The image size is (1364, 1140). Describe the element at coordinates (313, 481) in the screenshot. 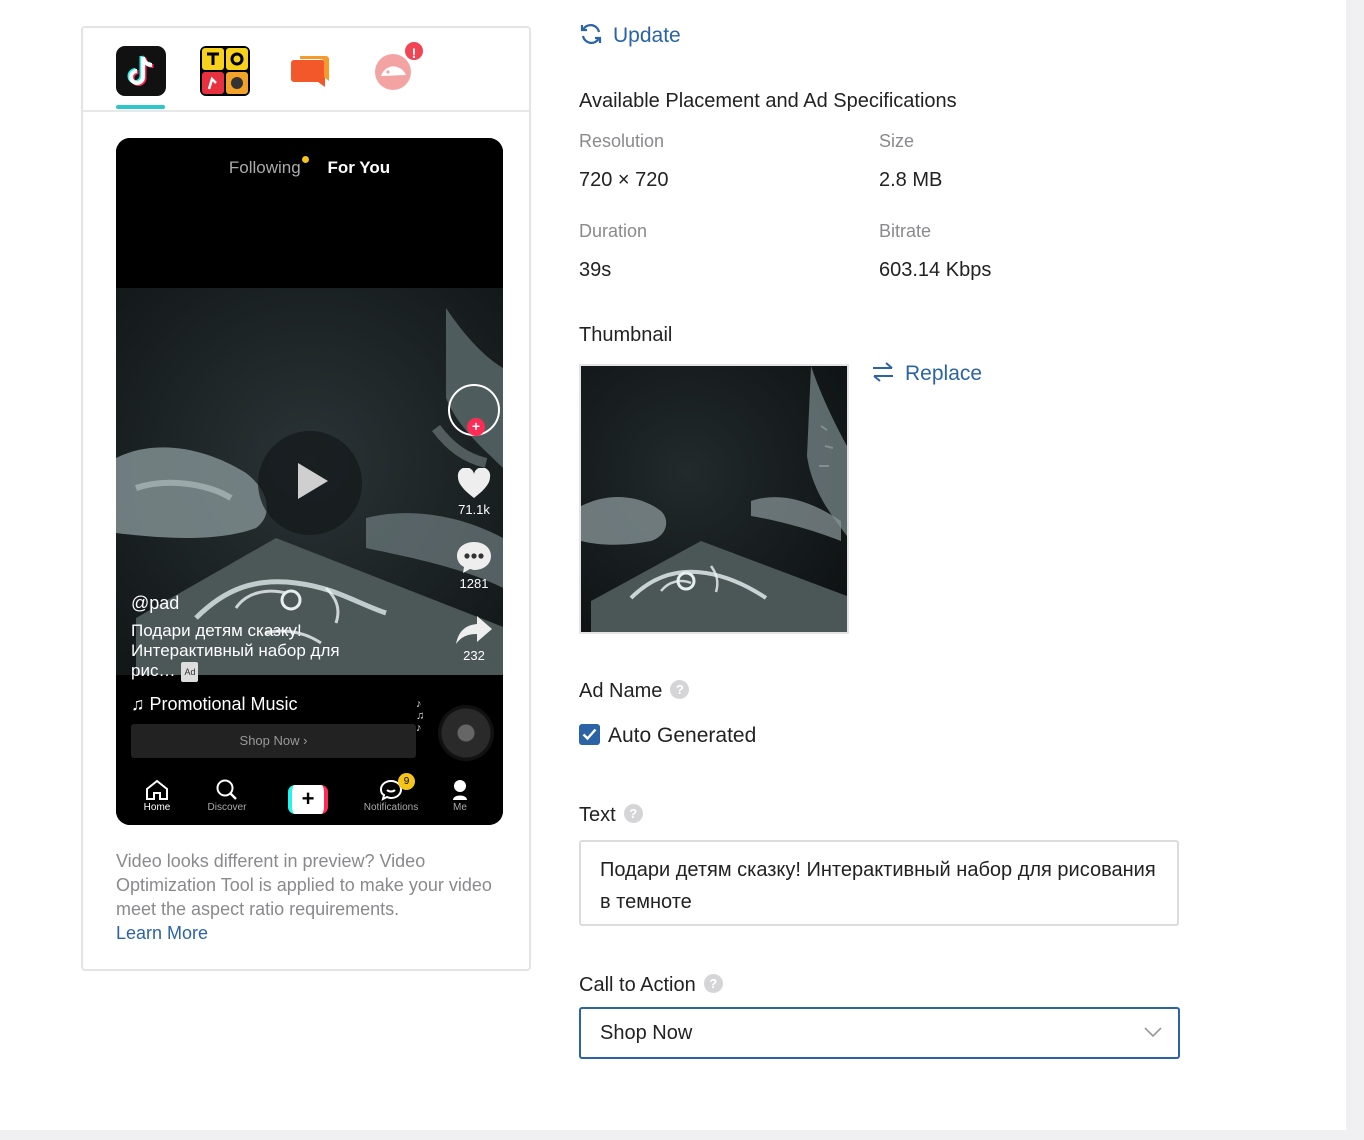

I see `play-icon` at that location.